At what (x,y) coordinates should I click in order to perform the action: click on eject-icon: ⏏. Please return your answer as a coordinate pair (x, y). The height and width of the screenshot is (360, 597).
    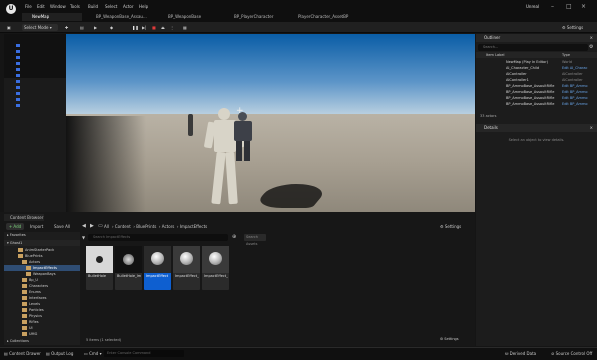
    Looking at the image, I should click on (163, 27).